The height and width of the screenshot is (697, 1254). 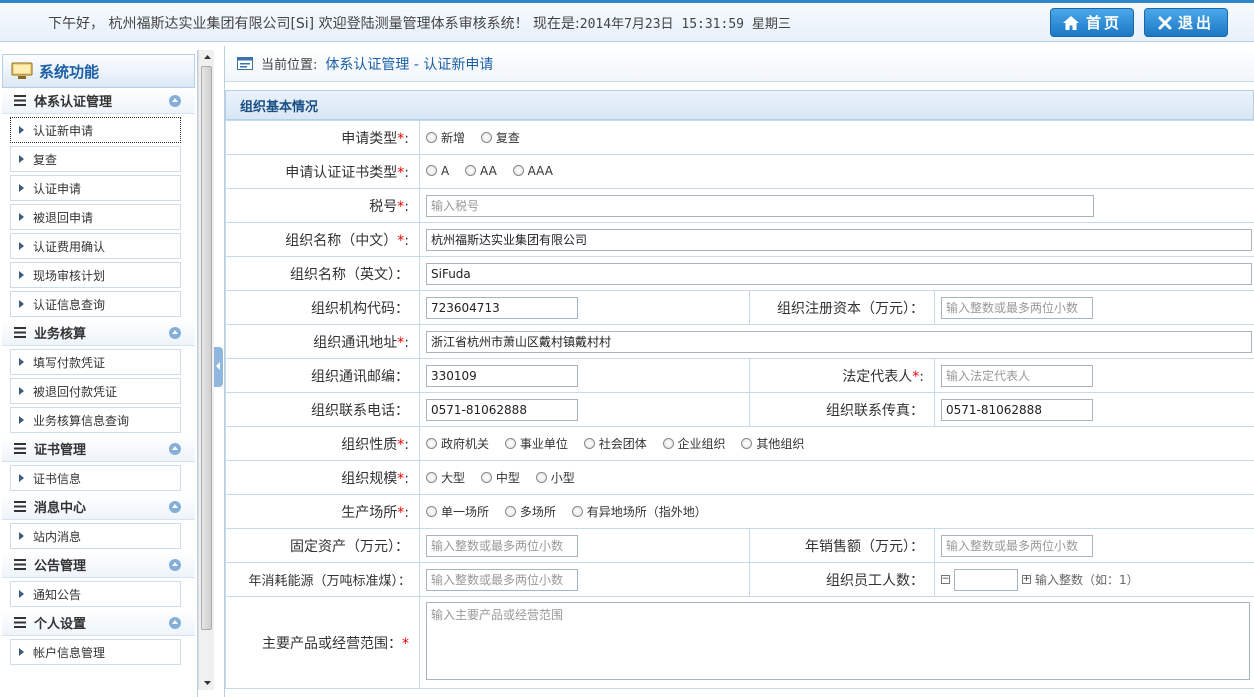 What do you see at coordinates (1017, 545) in the screenshot?
I see `annual-sales-input` at bounding box center [1017, 545].